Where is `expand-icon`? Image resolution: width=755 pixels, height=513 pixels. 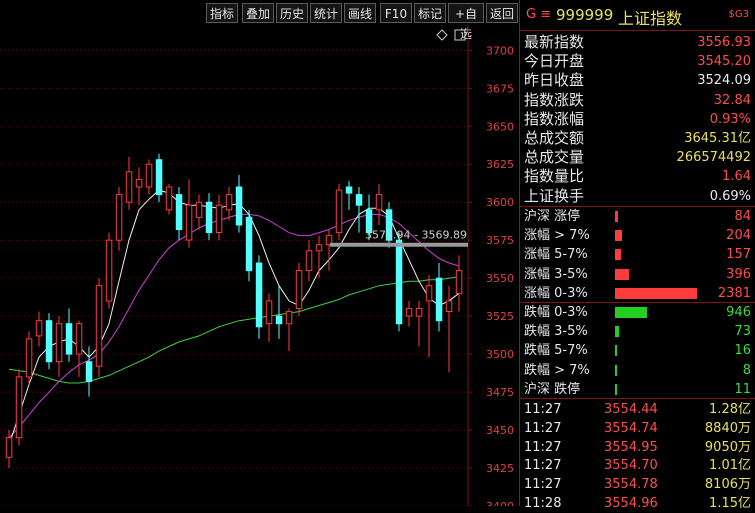 expand-icon is located at coordinates (460, 35).